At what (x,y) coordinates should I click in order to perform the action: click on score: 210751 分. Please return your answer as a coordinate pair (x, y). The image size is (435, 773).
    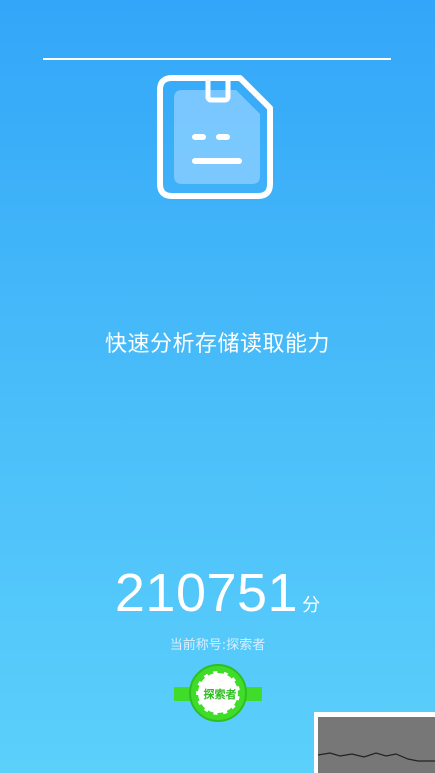
    Looking at the image, I should click on (217, 593).